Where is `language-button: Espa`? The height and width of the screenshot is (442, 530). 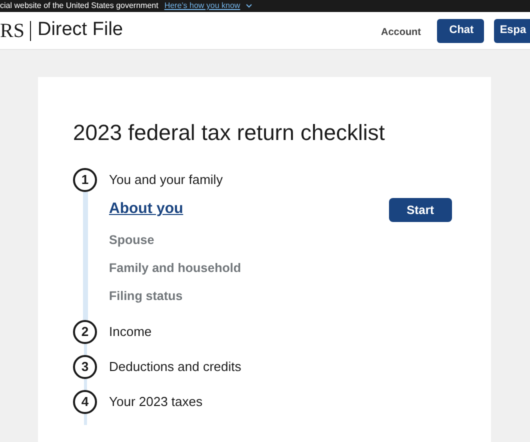 language-button: Espa is located at coordinates (512, 30).